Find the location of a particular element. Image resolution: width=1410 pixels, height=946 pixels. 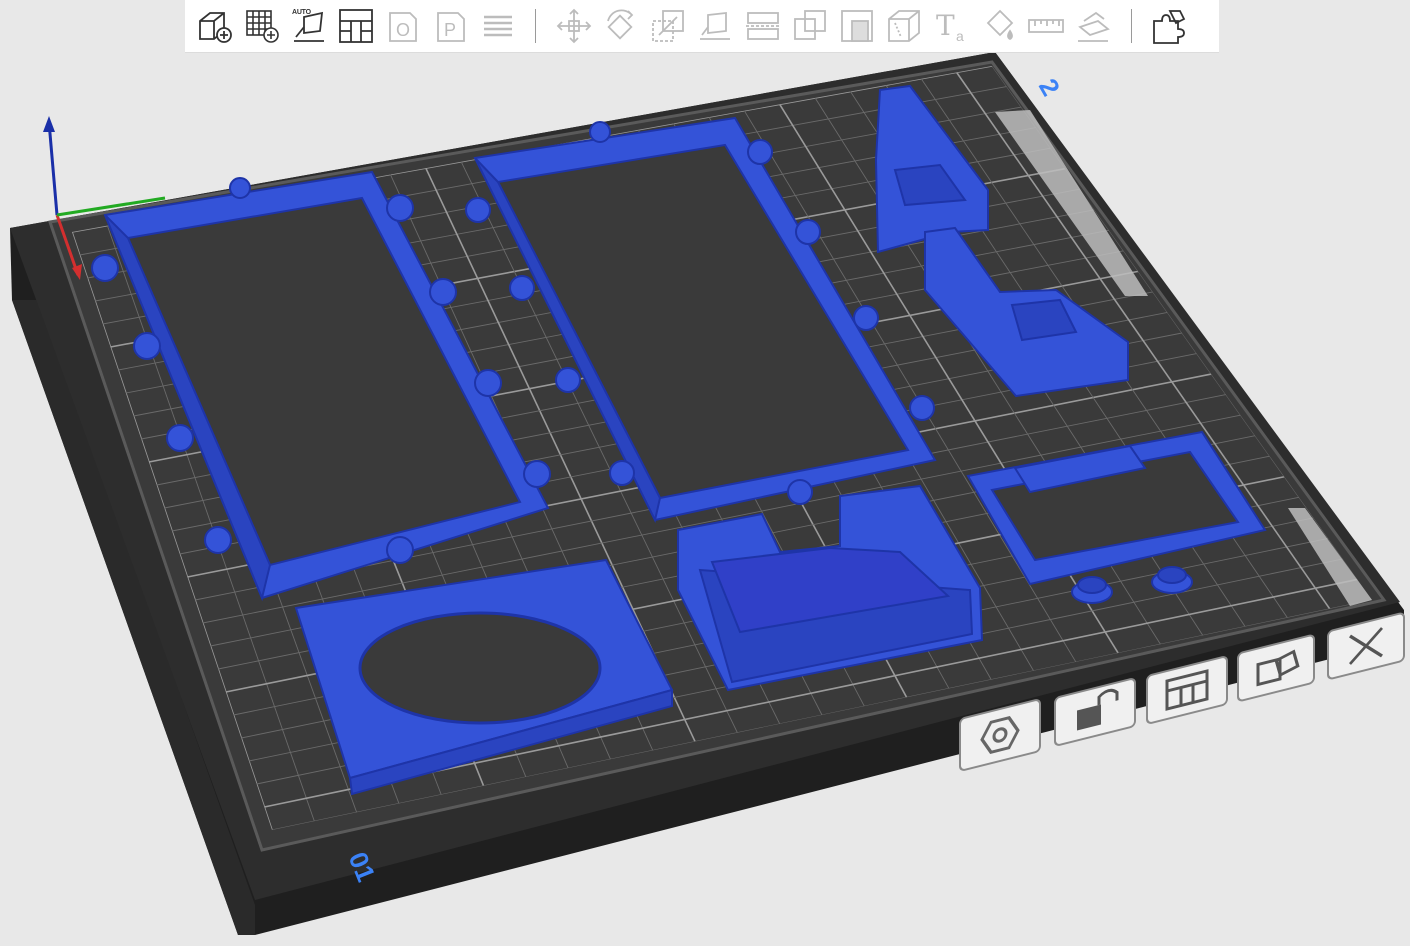

grid-plus-icon is located at coordinates (262, 26).